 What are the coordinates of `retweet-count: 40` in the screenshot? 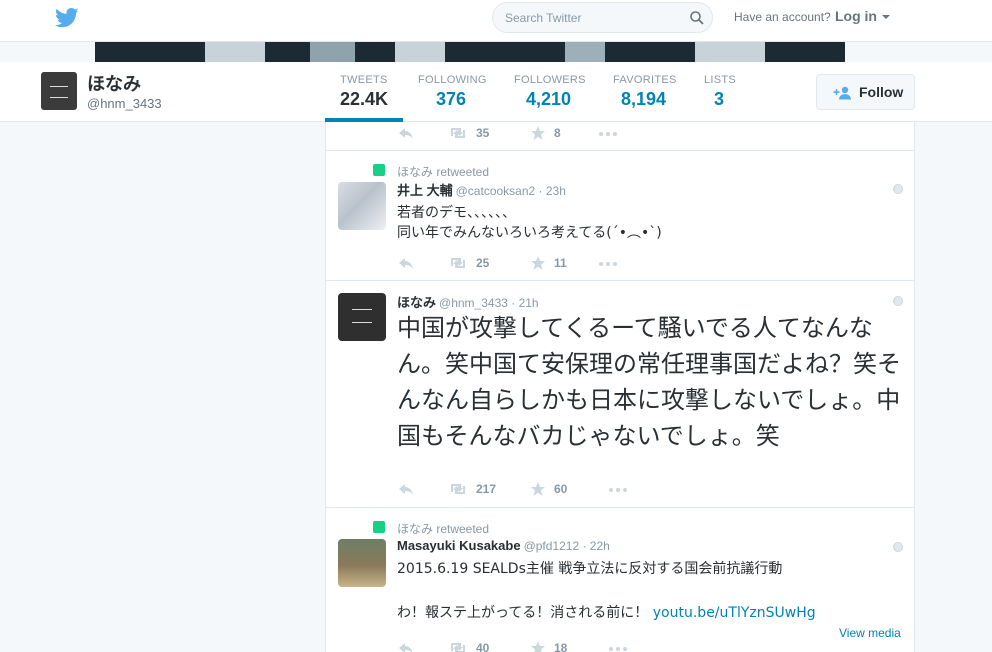 It's located at (483, 646).